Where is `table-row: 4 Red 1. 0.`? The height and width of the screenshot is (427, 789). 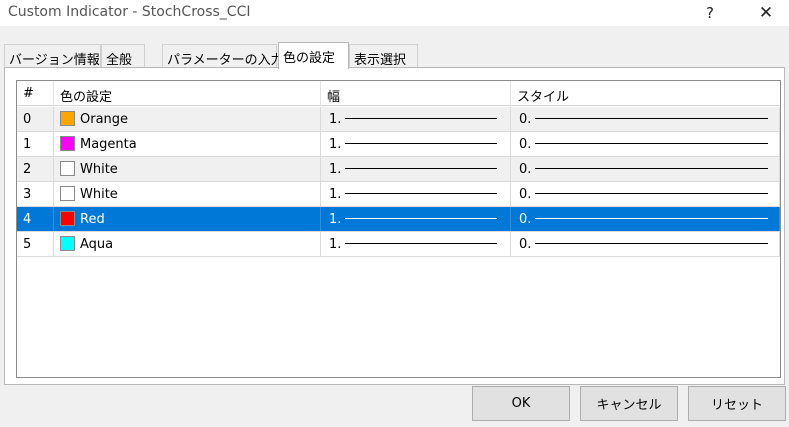 table-row: 4 Red 1. 0. is located at coordinates (398, 219).